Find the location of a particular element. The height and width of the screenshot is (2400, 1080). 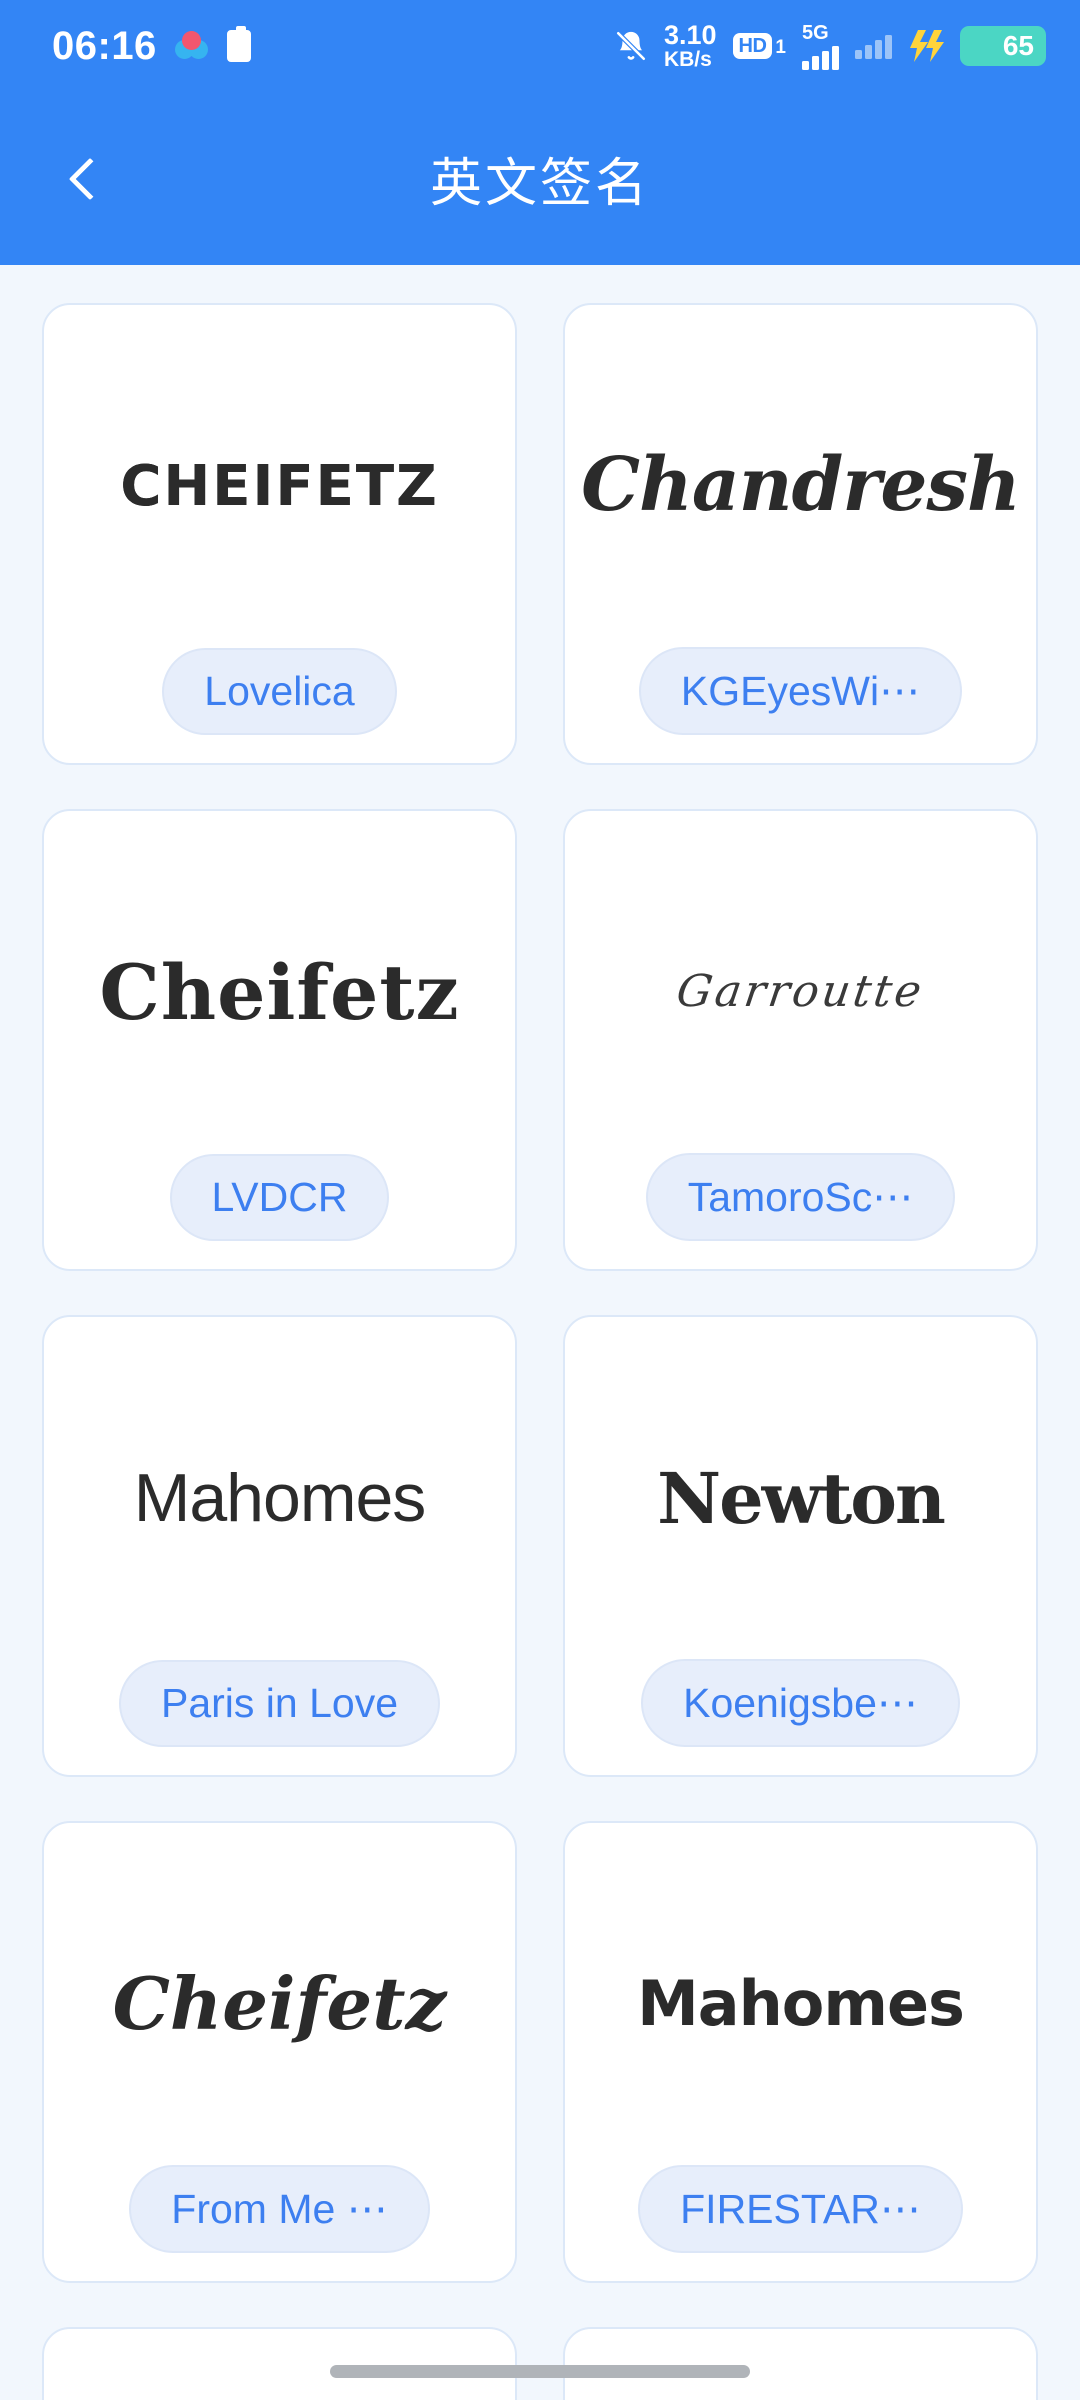

signal-5g: 5G is located at coordinates (820, 46).